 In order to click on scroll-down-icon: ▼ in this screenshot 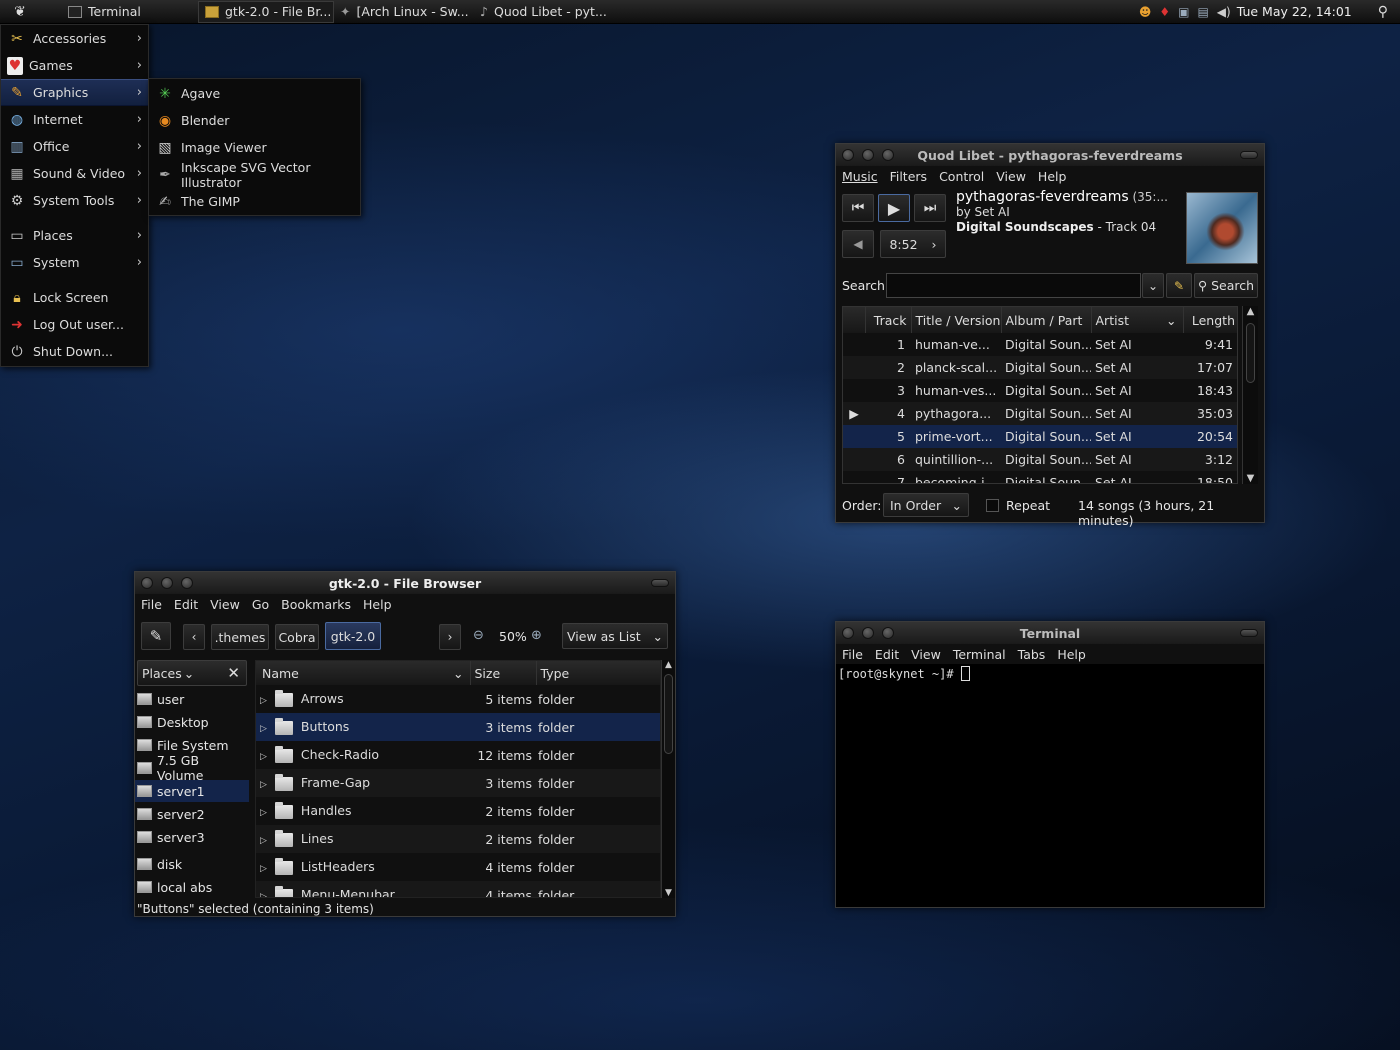, I will do `click(668, 893)`.